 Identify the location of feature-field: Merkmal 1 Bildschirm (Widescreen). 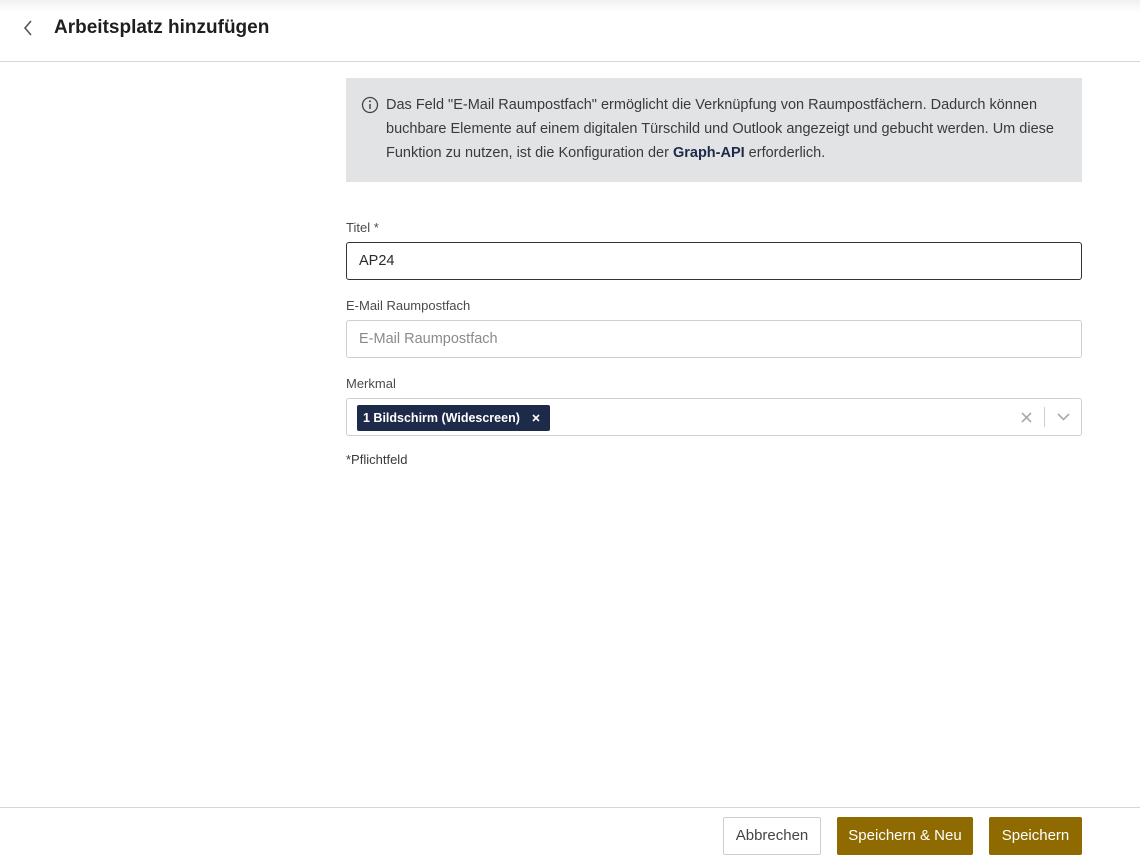
(714, 406).